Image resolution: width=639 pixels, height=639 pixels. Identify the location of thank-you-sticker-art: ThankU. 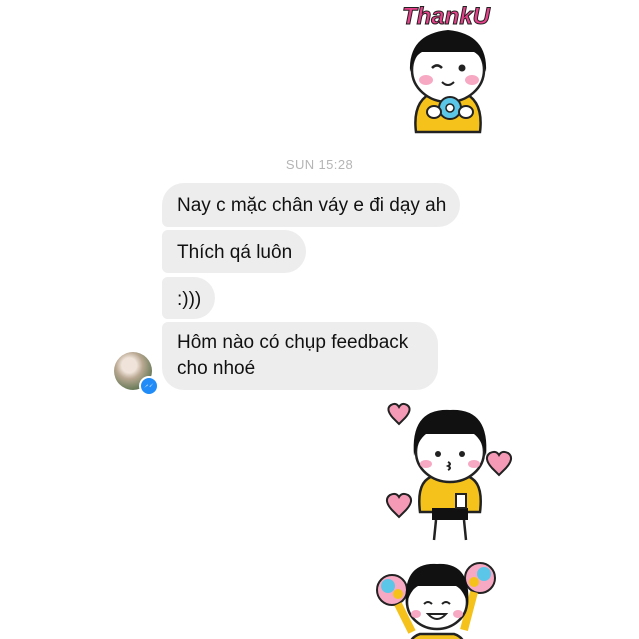
(446, 68).